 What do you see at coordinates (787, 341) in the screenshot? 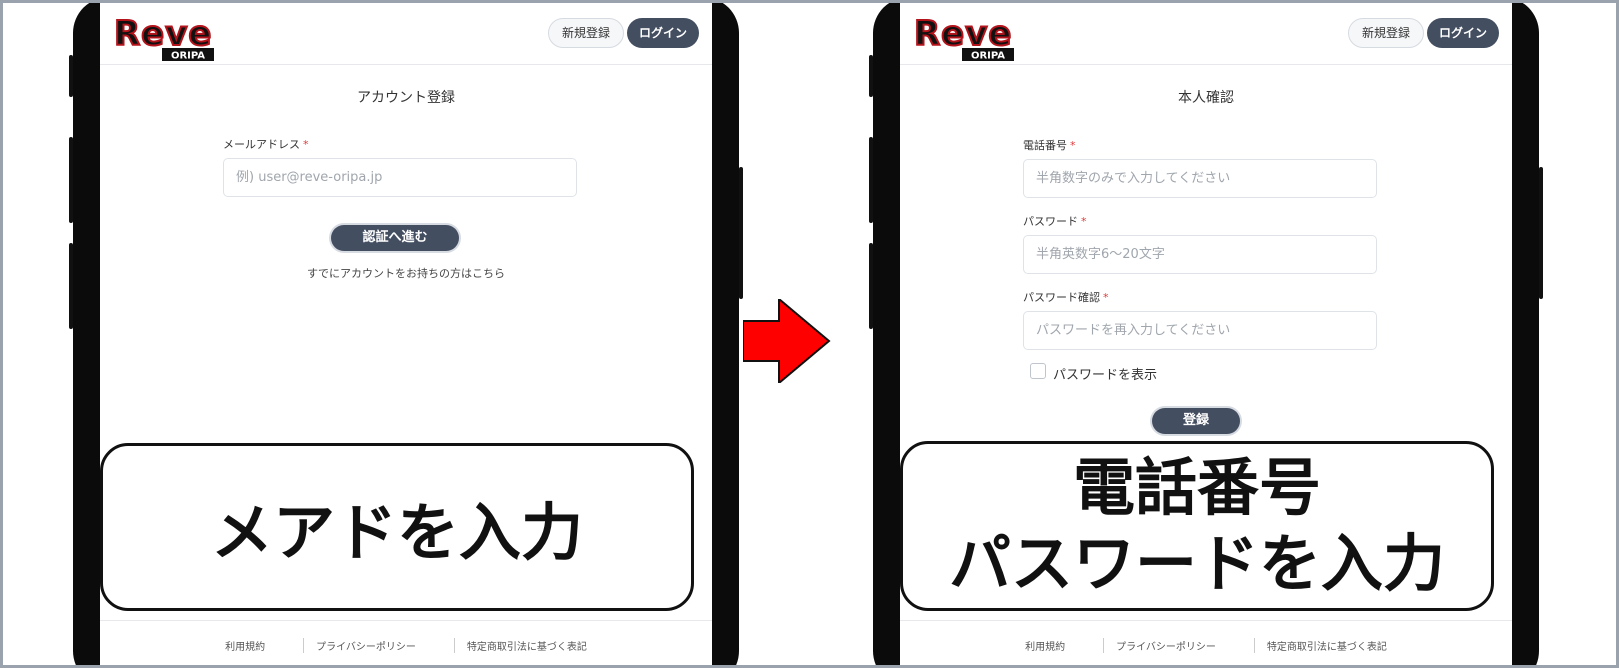
I see `next-step-arrow-icon` at bounding box center [787, 341].